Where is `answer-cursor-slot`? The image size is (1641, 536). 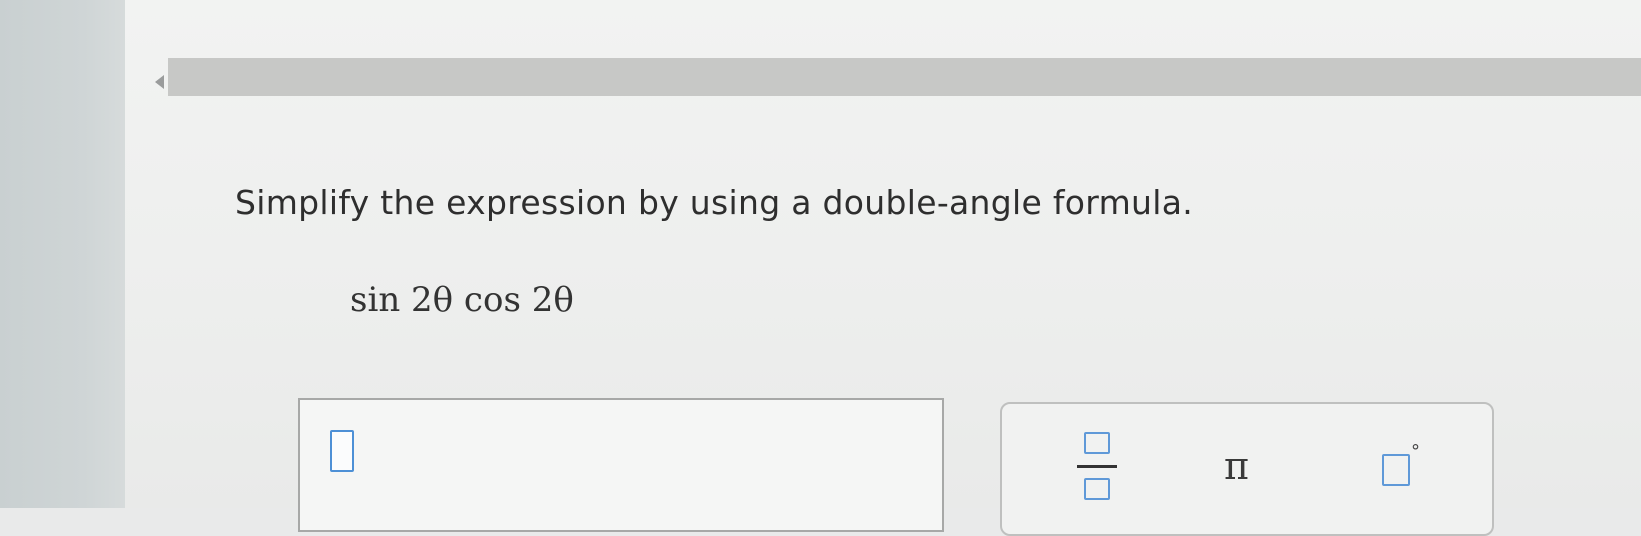
answer-cursor-slot is located at coordinates (342, 451).